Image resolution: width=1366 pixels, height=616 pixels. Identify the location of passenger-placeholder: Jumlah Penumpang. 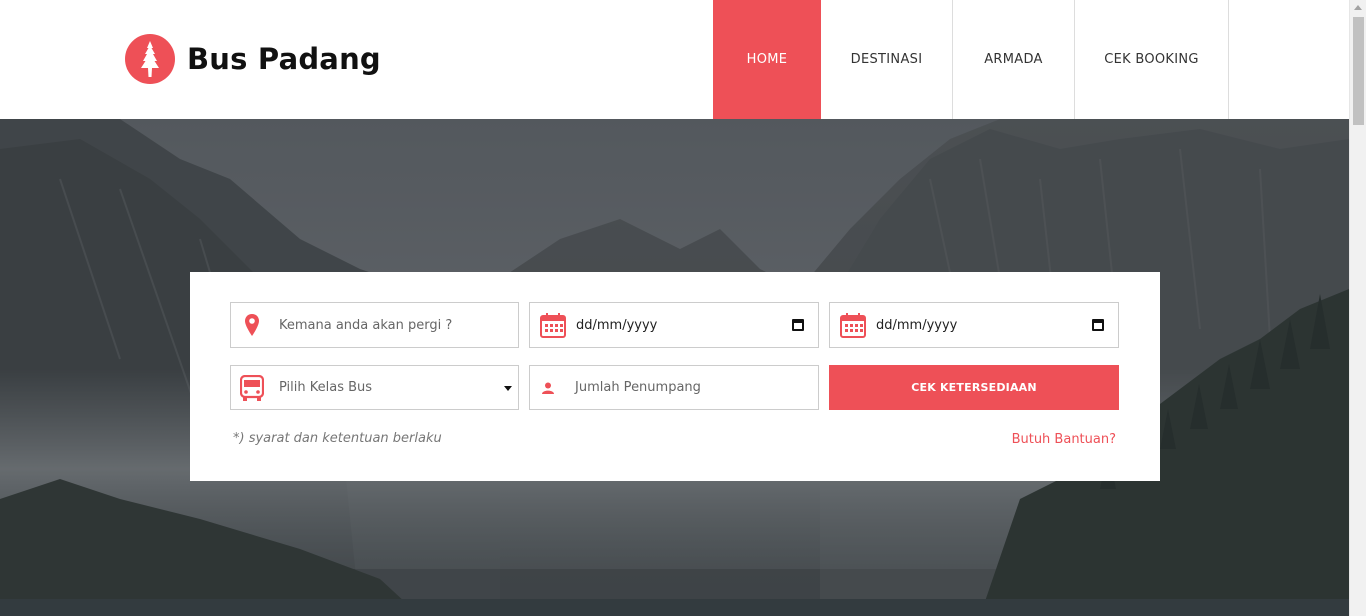
(638, 387).